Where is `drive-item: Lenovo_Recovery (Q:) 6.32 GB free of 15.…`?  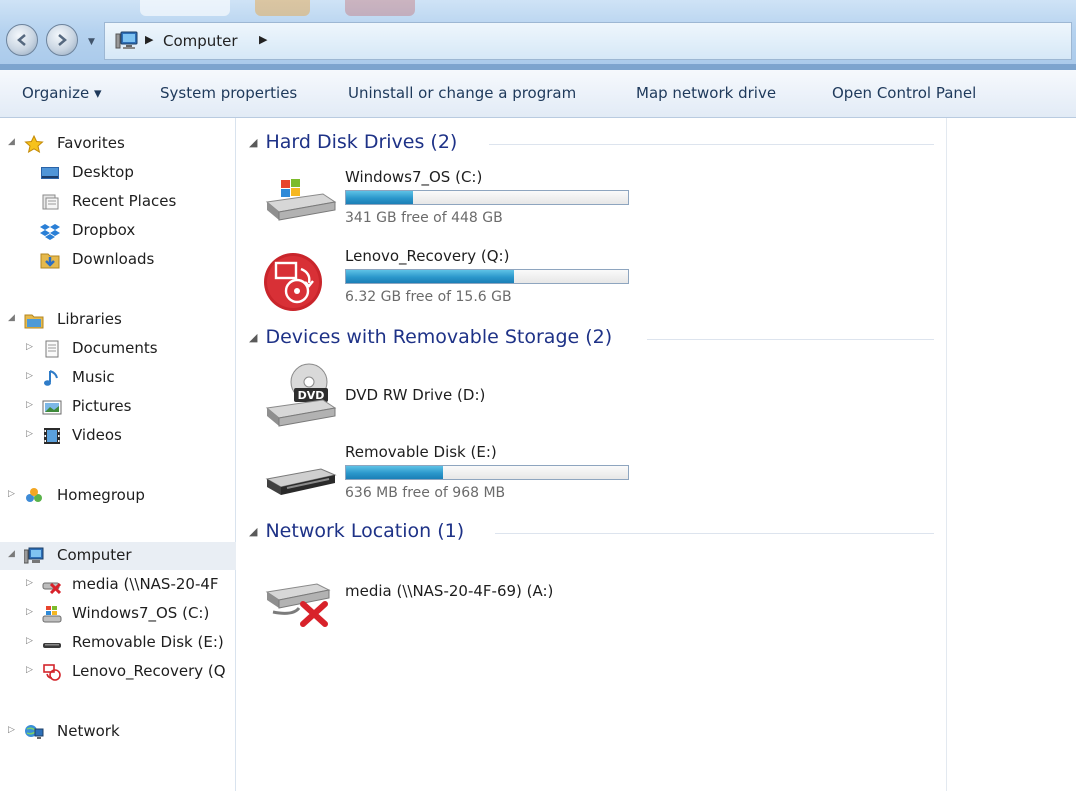
drive-item: Lenovo_Recovery (Q:) 6.32 GB free of 15.… is located at coordinates (463, 282).